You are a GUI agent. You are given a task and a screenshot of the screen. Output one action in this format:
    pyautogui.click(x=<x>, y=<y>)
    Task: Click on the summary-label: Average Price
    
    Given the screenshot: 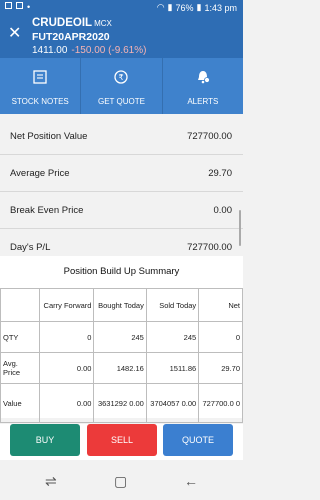 What is the action you would take?
    pyautogui.click(x=40, y=173)
    